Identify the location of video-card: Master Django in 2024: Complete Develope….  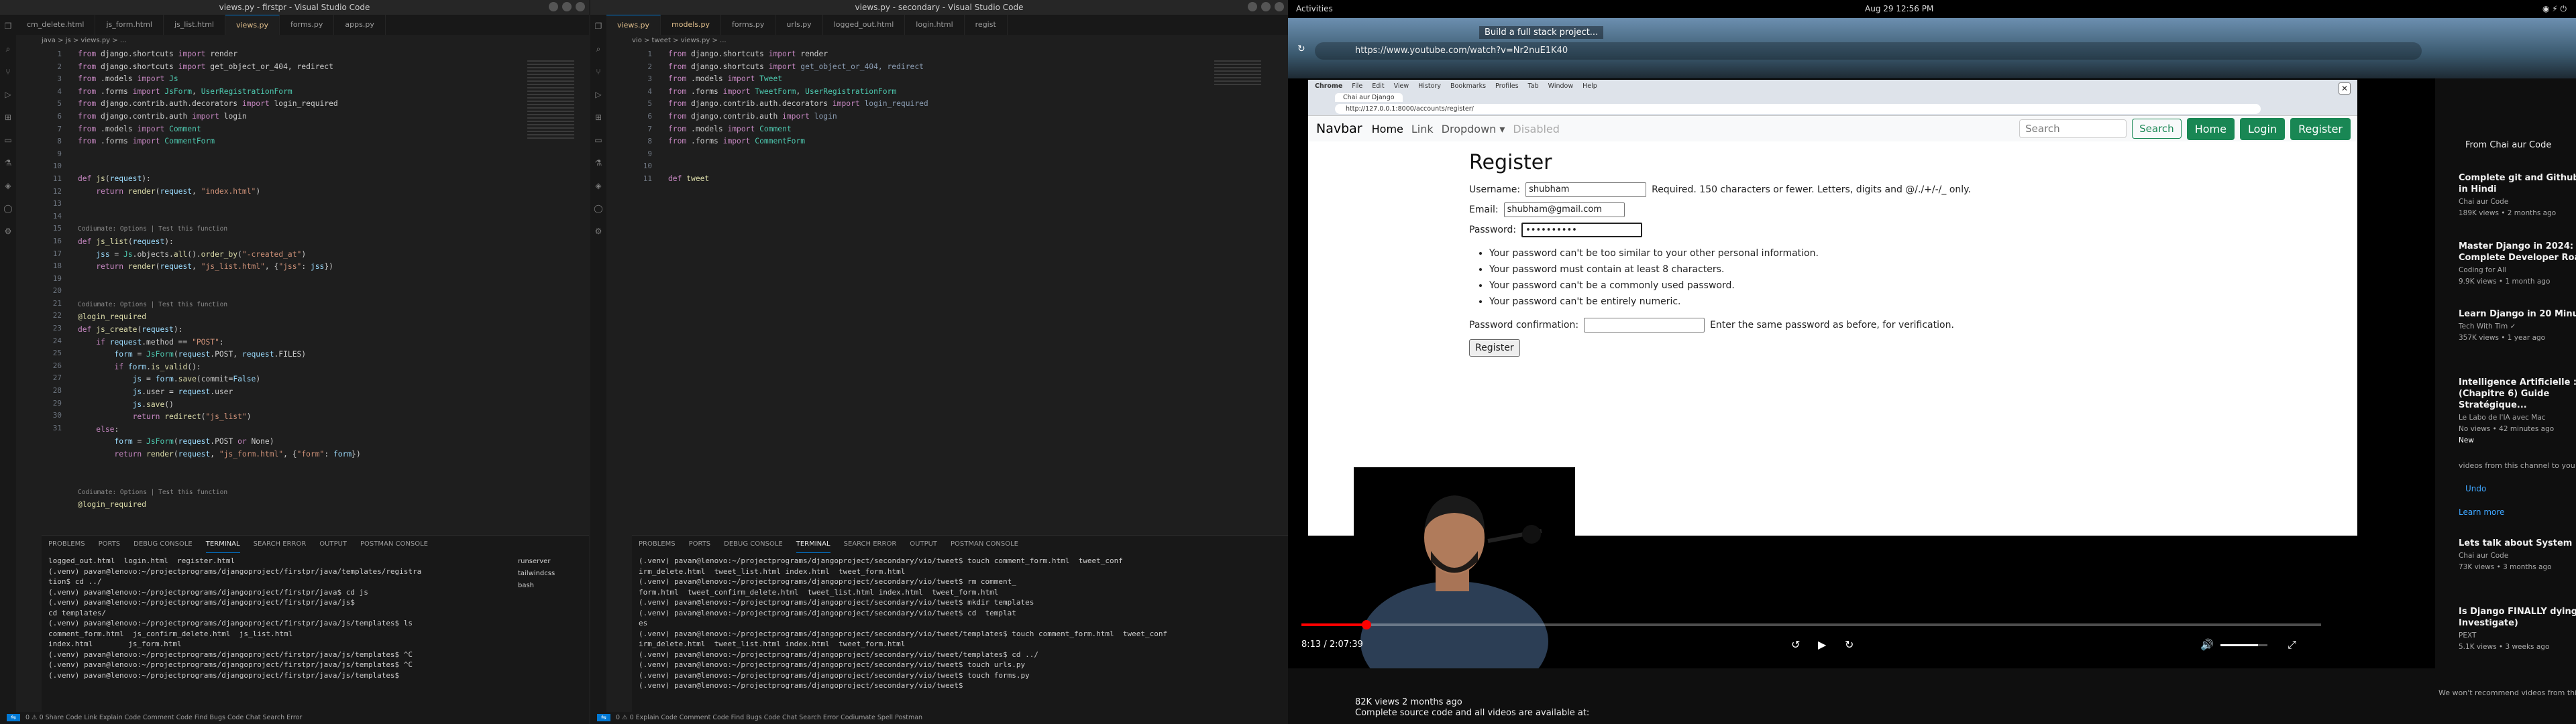
(2517, 263).